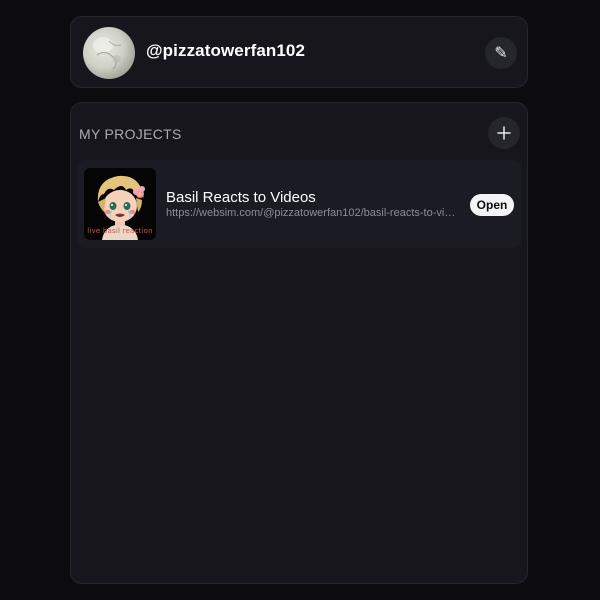 This screenshot has width=600, height=600. I want to click on avatar-image, so click(107, 53).